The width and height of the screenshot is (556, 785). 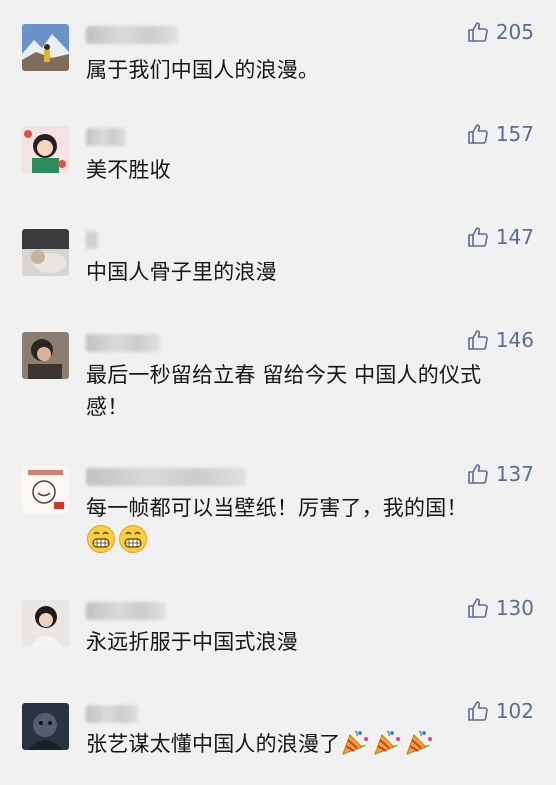 I want to click on like-count: 102, so click(x=514, y=711).